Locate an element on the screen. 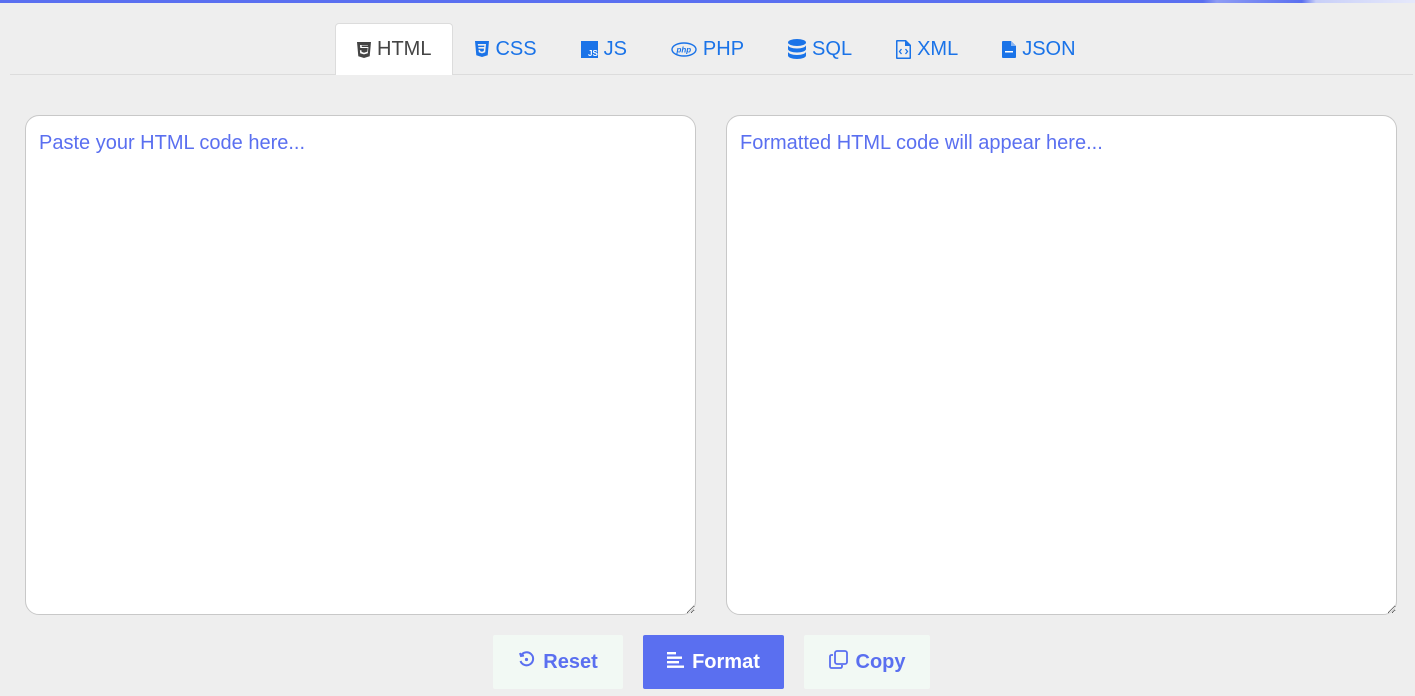 The width and height of the screenshot is (1415, 696). reset-label: Reset is located at coordinates (570, 661).